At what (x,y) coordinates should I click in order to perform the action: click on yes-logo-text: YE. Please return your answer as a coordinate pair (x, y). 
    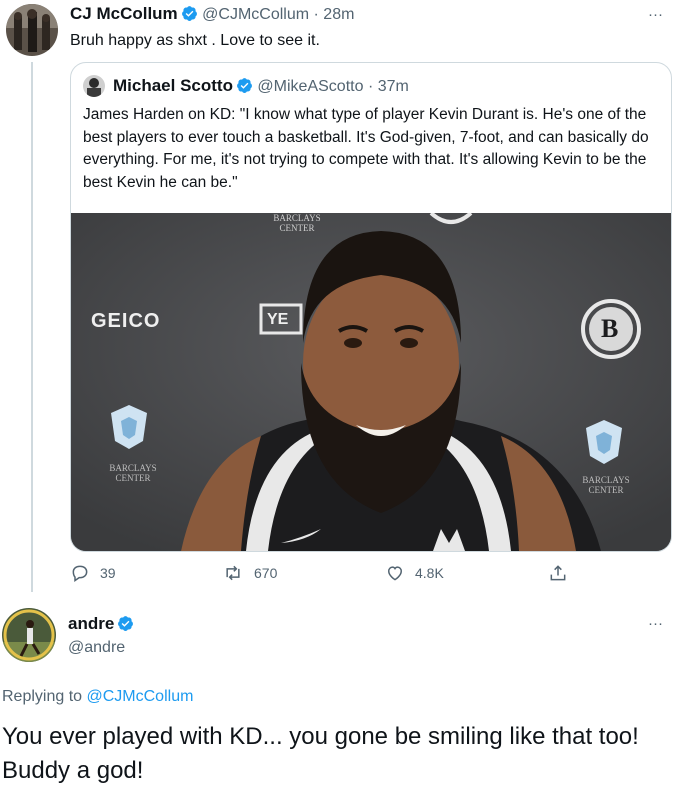
    Looking at the image, I should click on (278, 319).